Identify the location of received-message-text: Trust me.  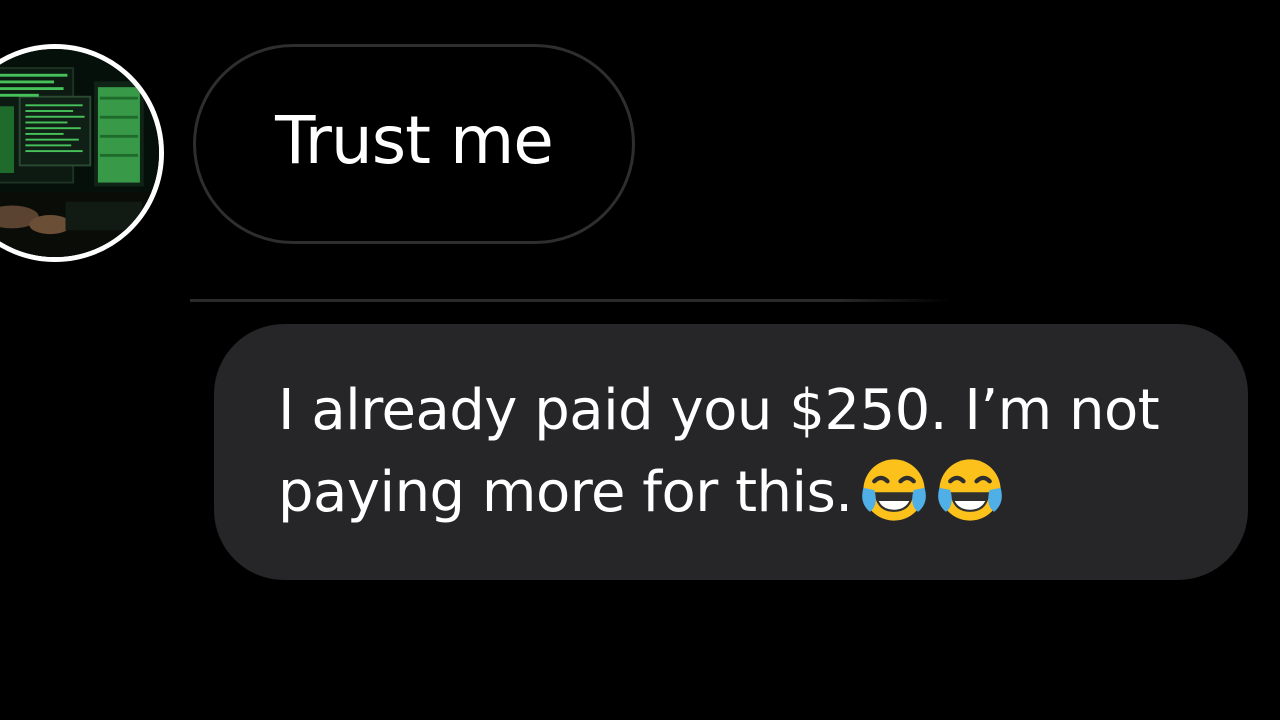
(414, 140).